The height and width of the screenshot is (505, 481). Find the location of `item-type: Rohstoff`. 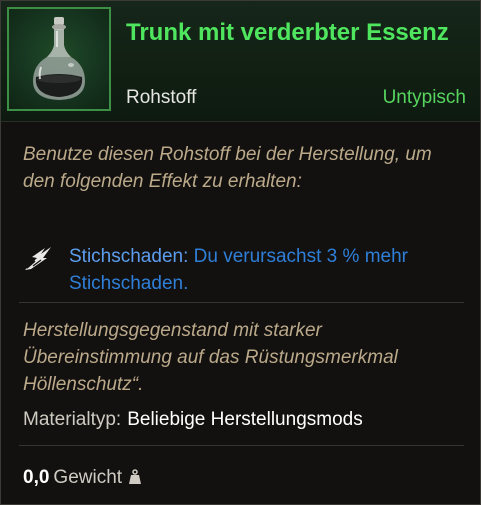

item-type: Rohstoff is located at coordinates (161, 97).